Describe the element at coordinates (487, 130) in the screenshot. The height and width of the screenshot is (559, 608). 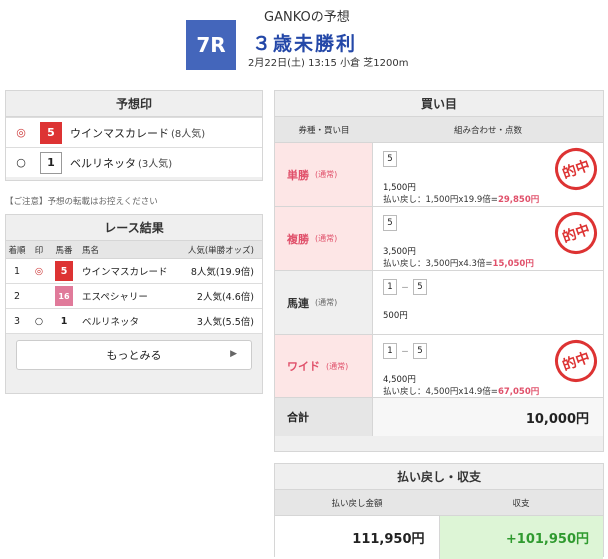
I see `header-combination: 組み合わせ・点数` at that location.